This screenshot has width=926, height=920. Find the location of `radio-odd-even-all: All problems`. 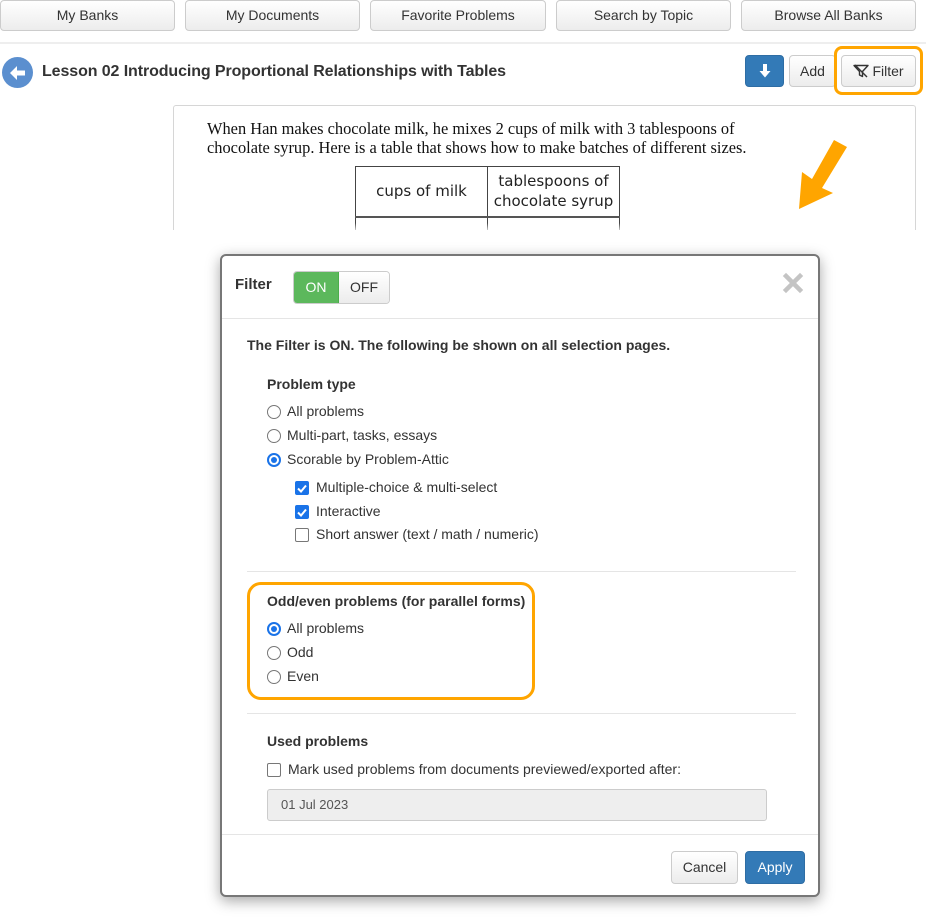

radio-odd-even-all: All problems is located at coordinates (315, 628).